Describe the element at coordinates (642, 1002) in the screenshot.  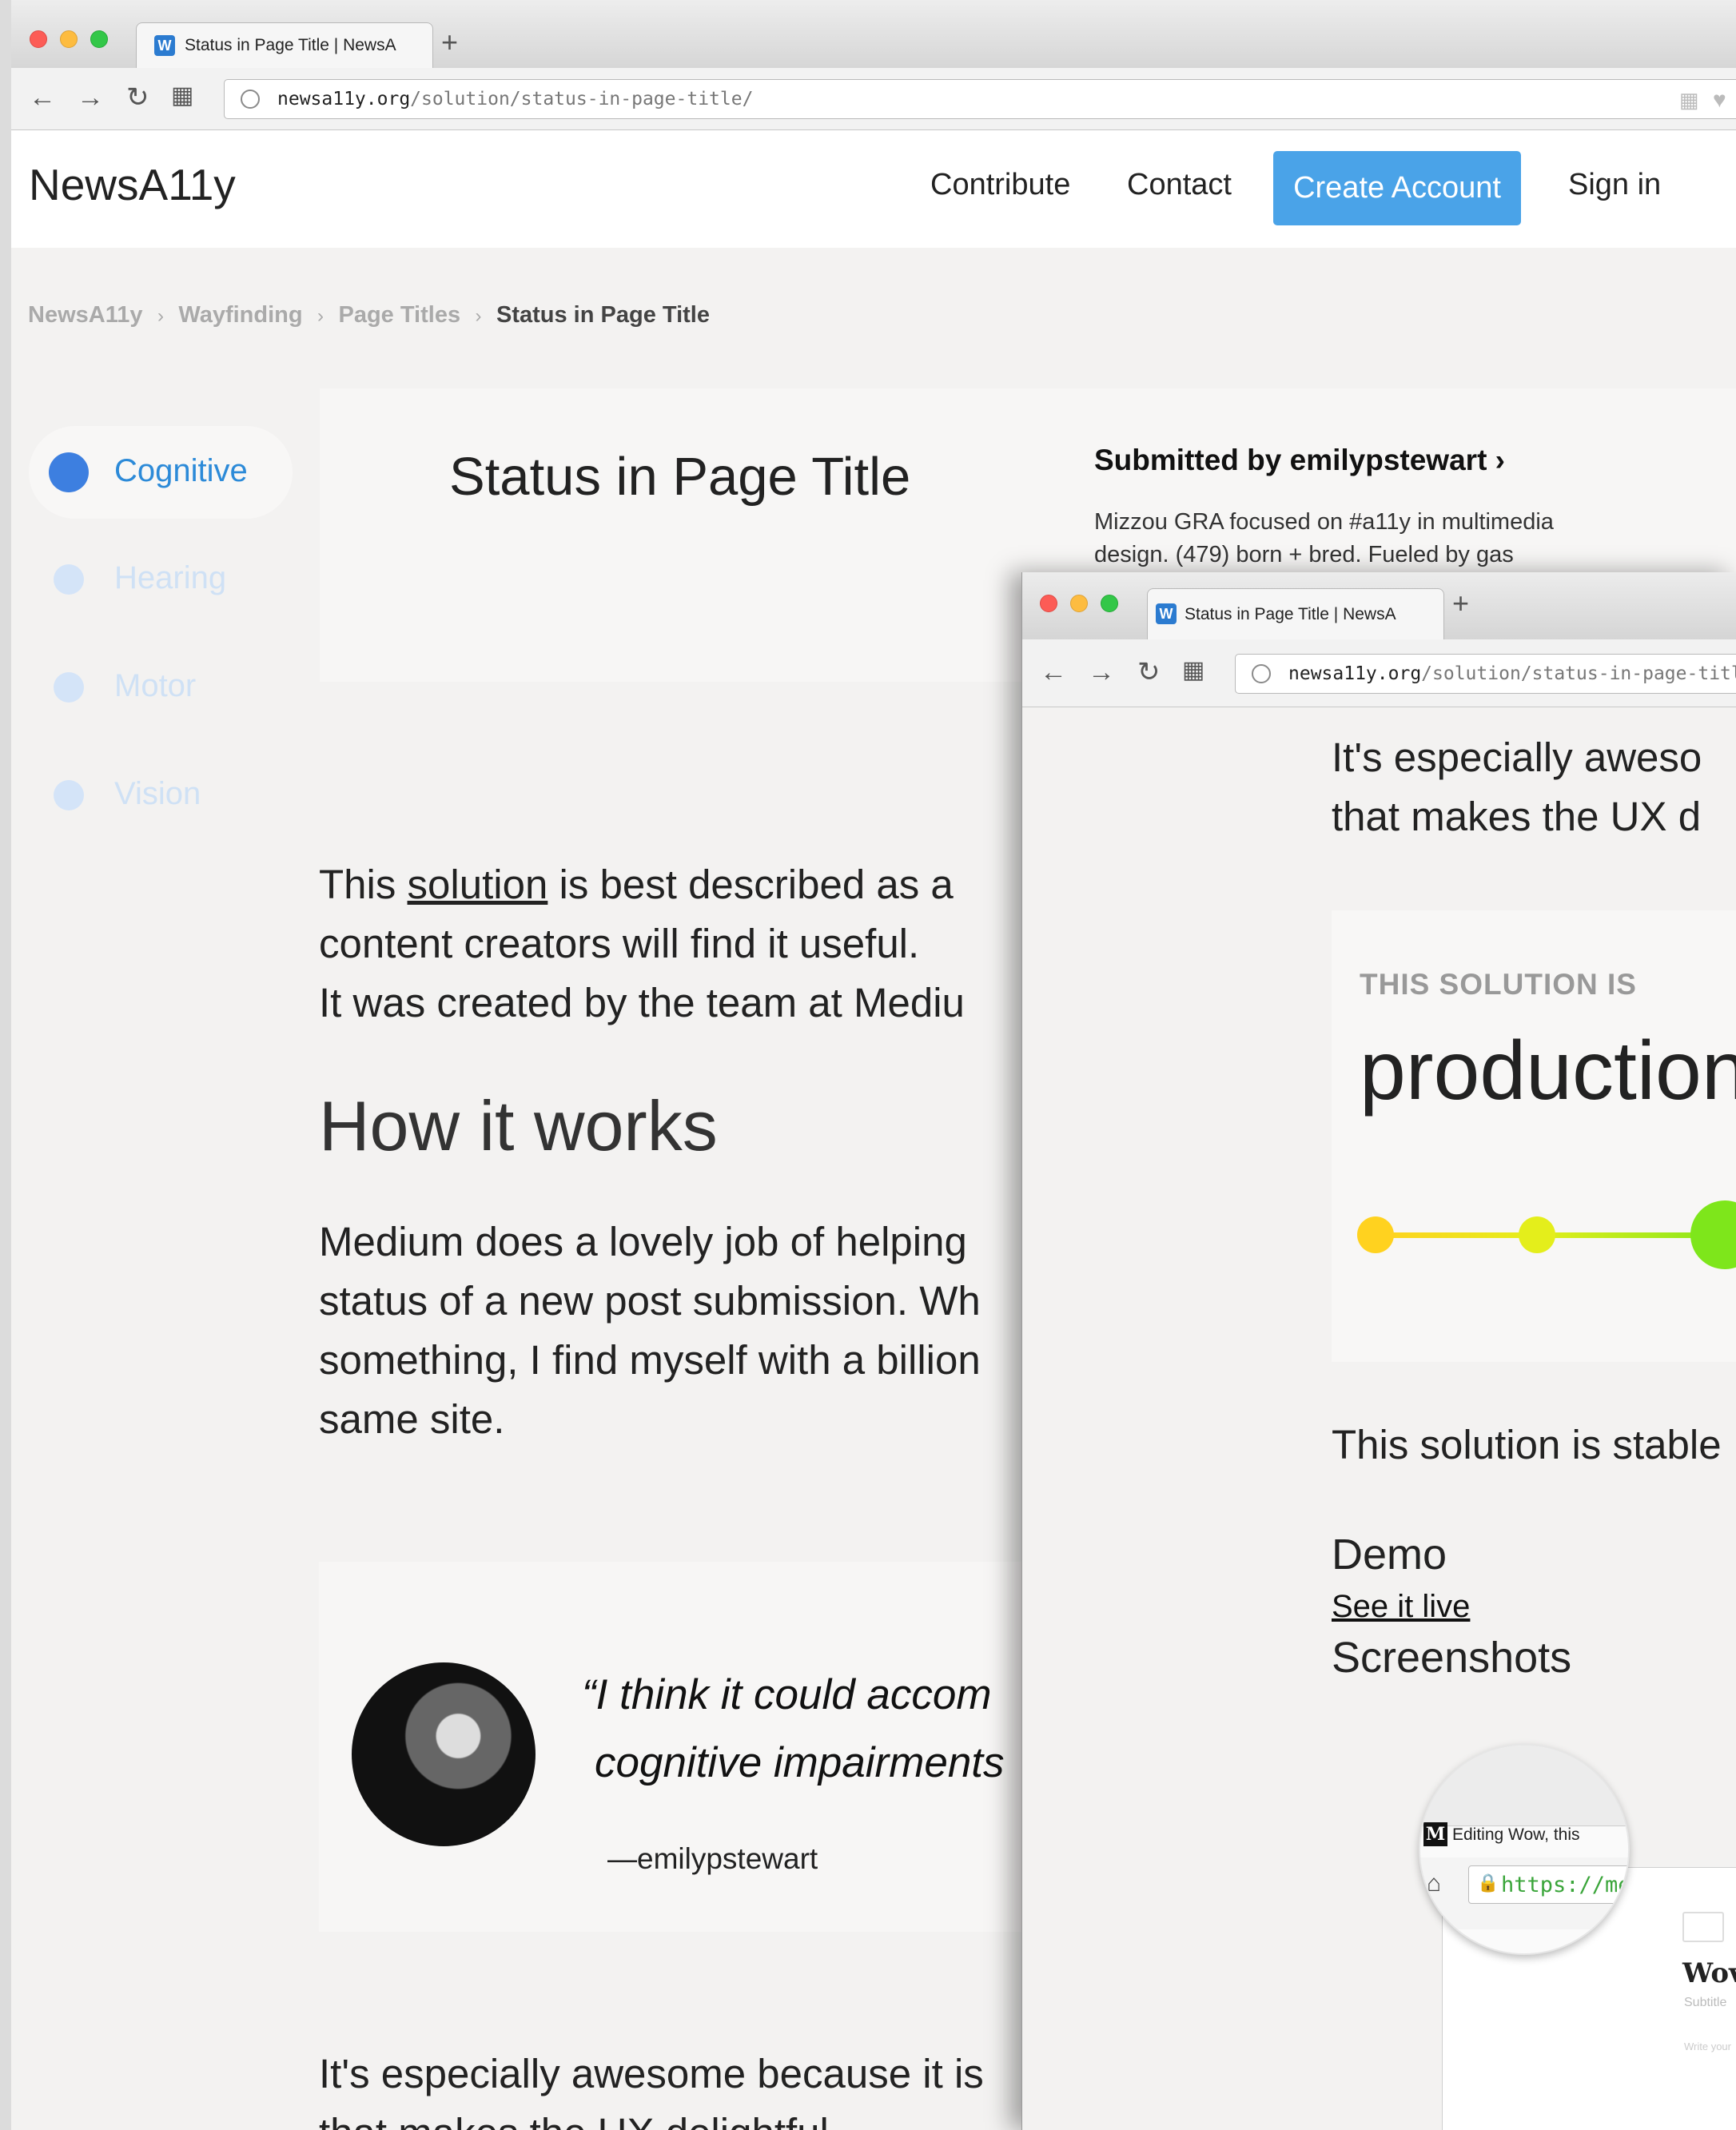
I see `intro-line: It was created by the team at Mediu` at that location.